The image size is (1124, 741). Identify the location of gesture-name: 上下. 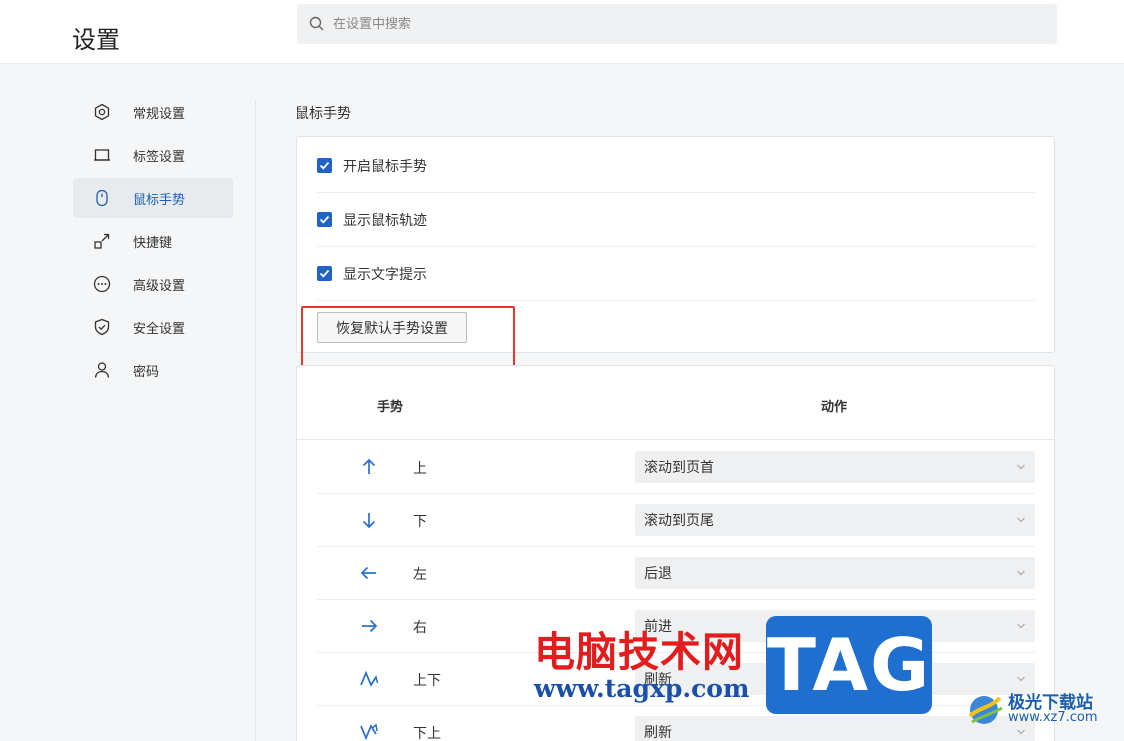
(427, 681).